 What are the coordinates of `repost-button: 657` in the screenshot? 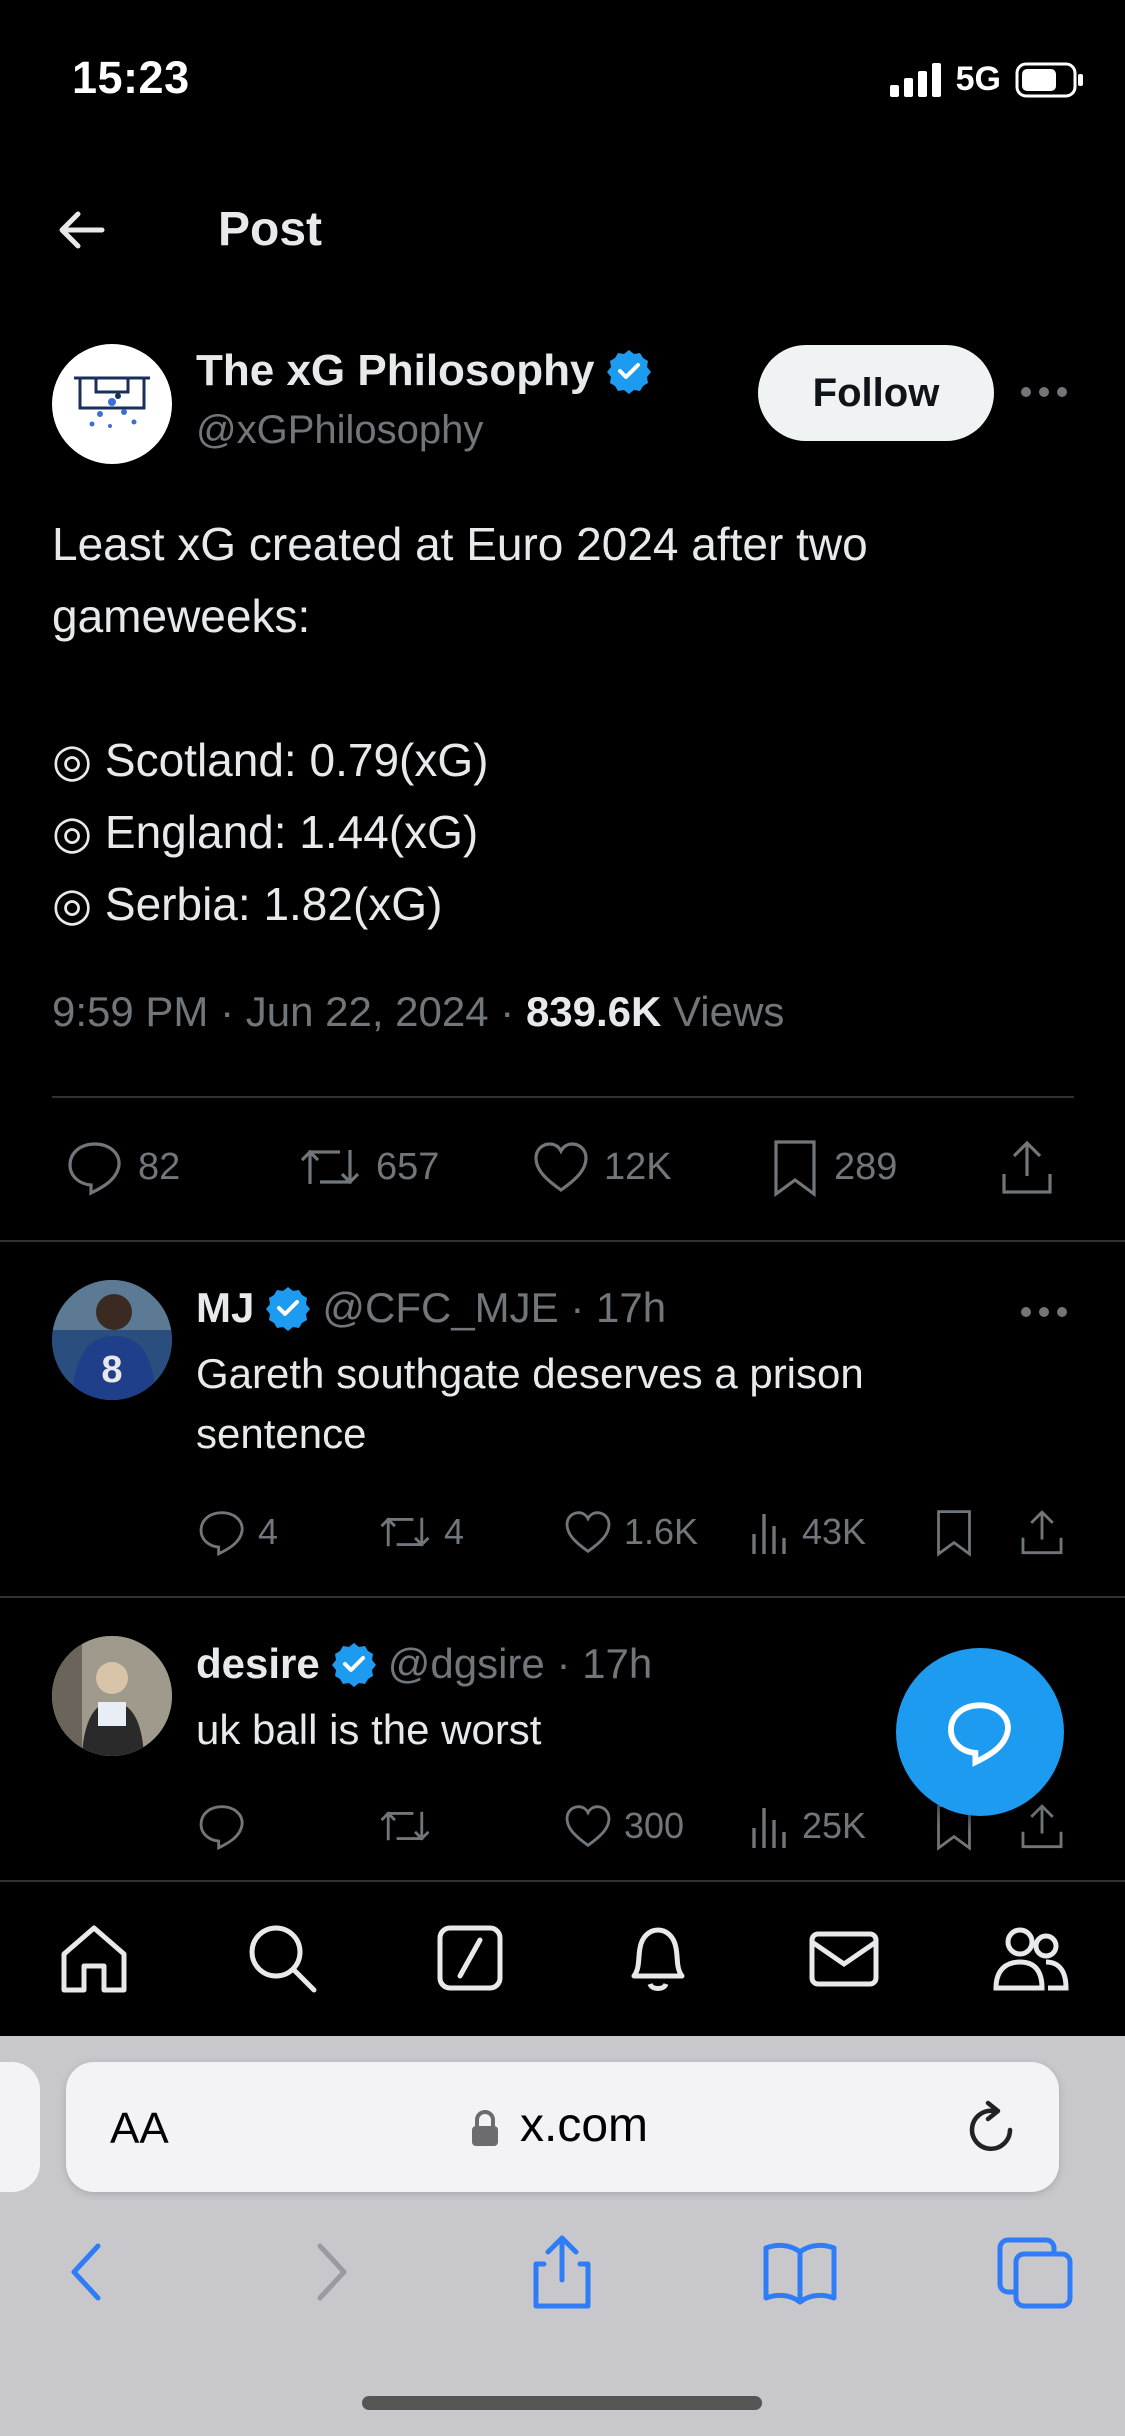 It's located at (367, 1167).